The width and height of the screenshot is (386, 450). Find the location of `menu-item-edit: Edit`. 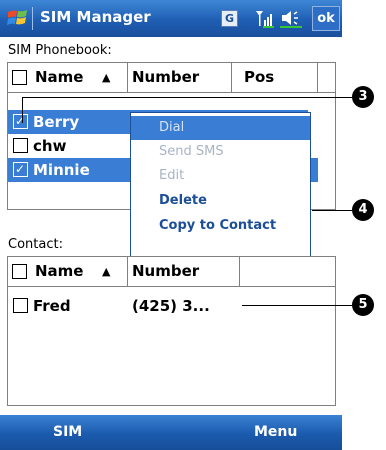

menu-item-edit: Edit is located at coordinates (220, 176).